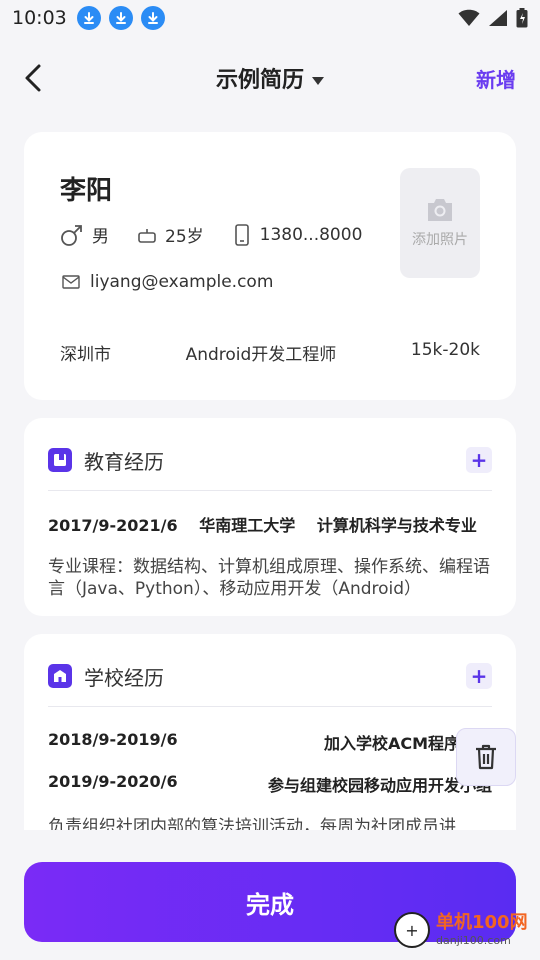  I want to click on school-icon, so click(60, 676).